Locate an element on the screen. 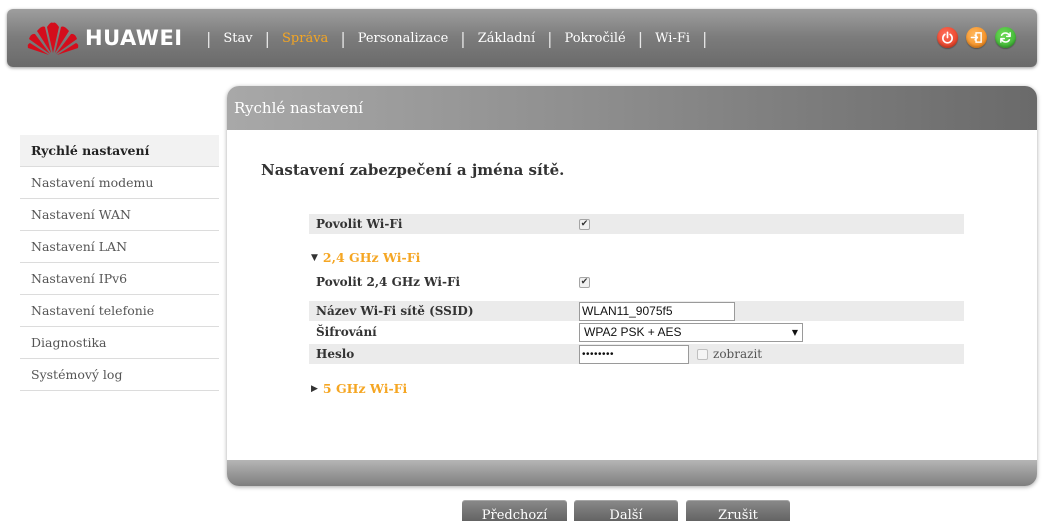  nav-item-personalizace: Personalizace is located at coordinates (403, 38).